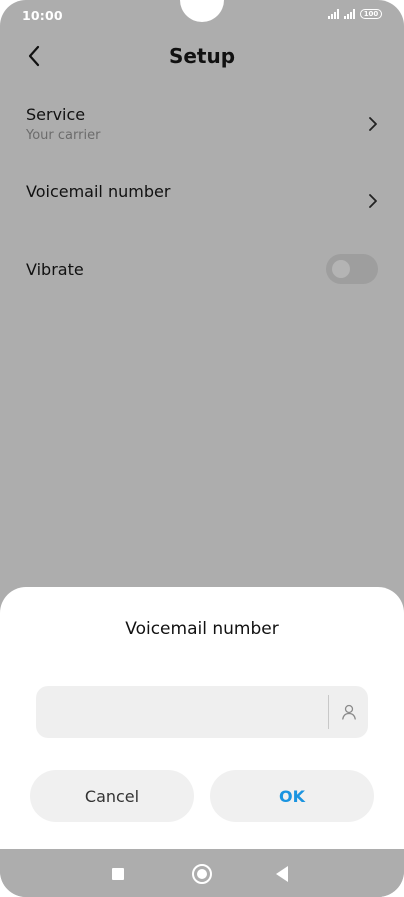  I want to click on cancel-button: Cancel, so click(112, 796).